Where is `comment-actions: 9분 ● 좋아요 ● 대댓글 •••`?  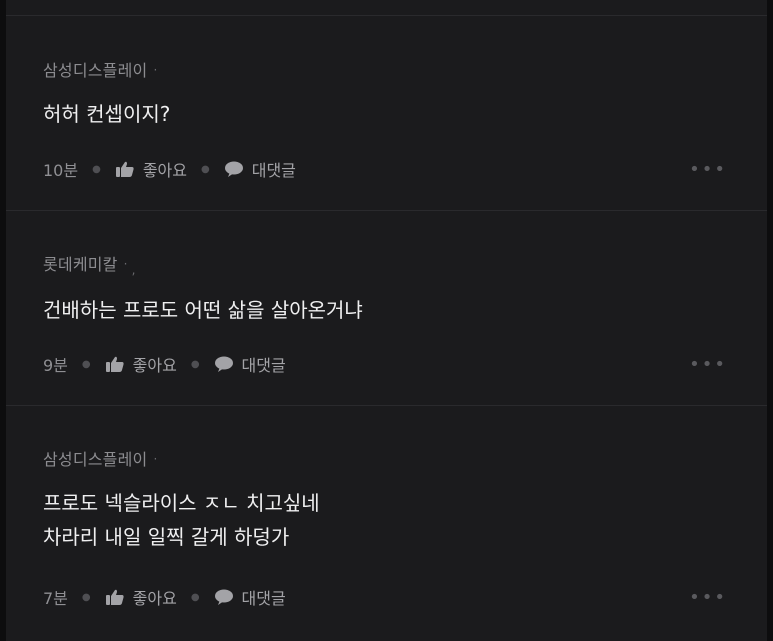
comment-actions: 9분 ● 좋아요 ● 대댓글 ••• is located at coordinates (385, 364).